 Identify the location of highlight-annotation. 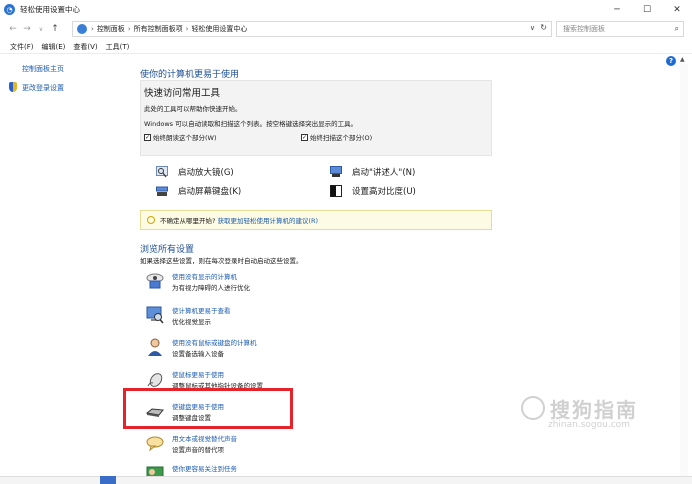
(208, 408).